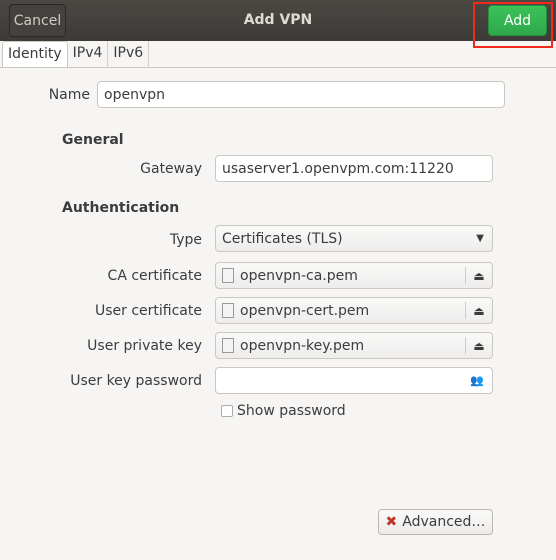  Describe the element at coordinates (477, 380) in the screenshot. I see `users-icon: 👥` at that location.